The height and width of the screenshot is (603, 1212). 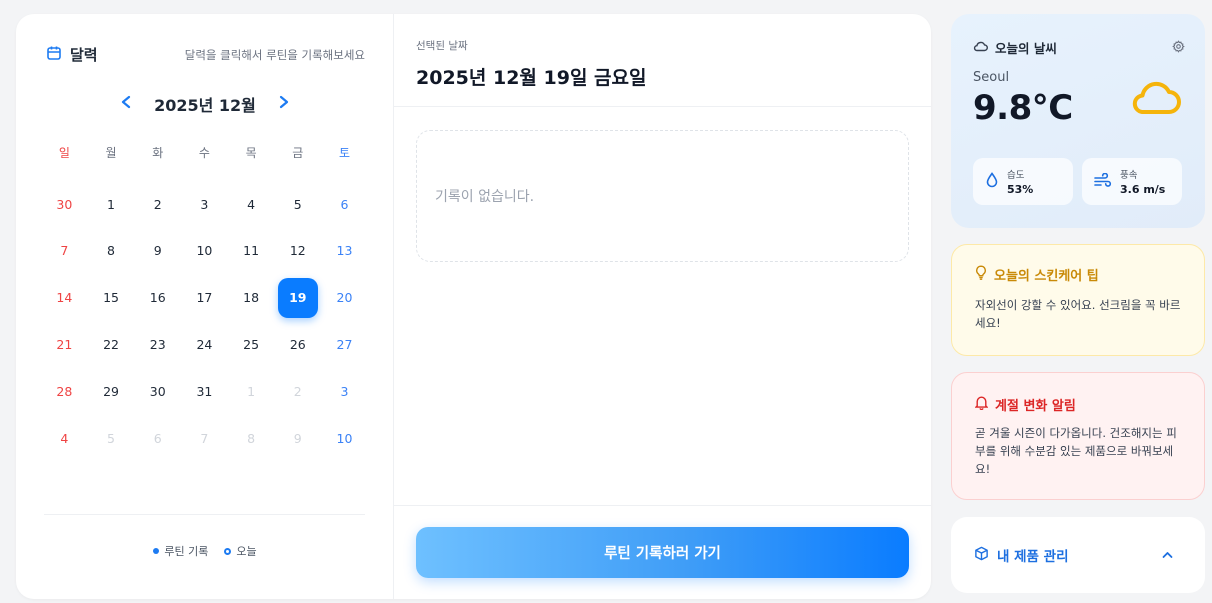 I want to click on wind-icon, so click(x=1103, y=181).